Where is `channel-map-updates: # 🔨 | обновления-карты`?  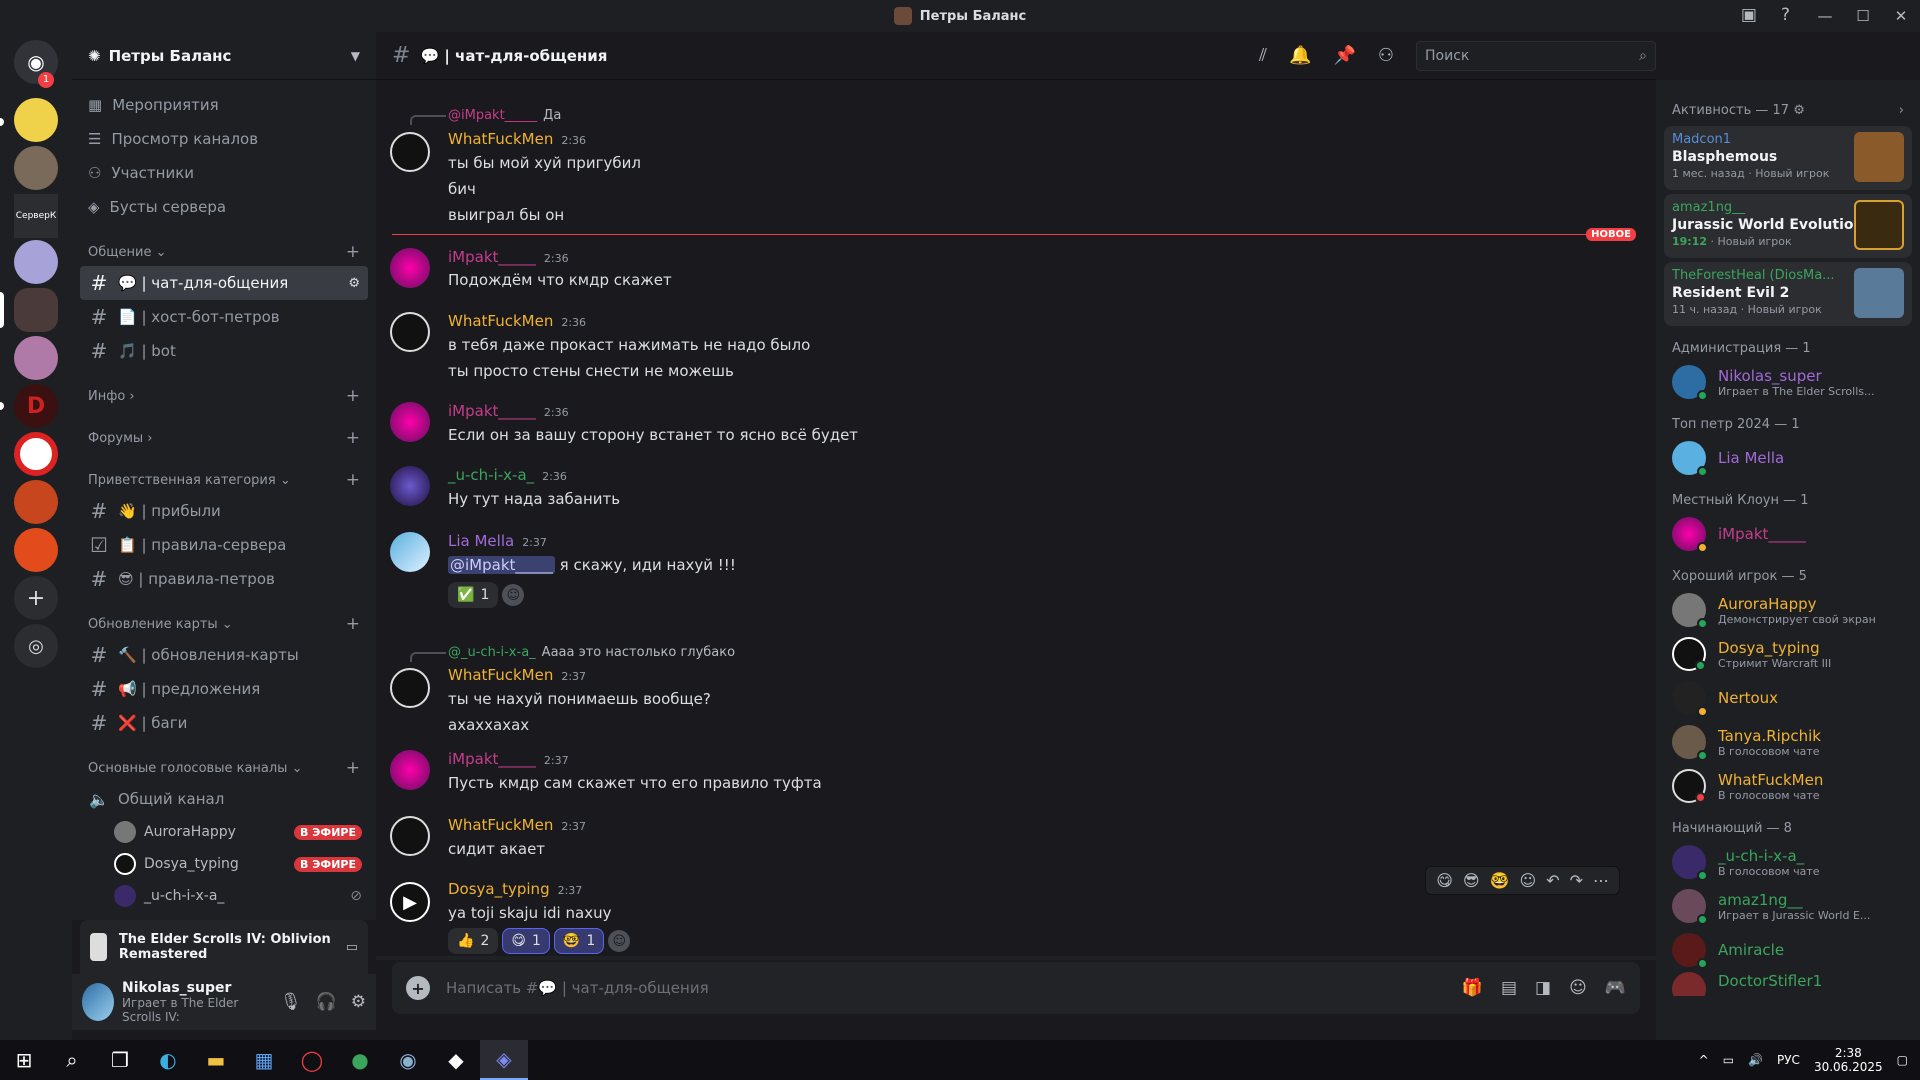 channel-map-updates: # 🔨 | обновления-карты is located at coordinates (224, 655).